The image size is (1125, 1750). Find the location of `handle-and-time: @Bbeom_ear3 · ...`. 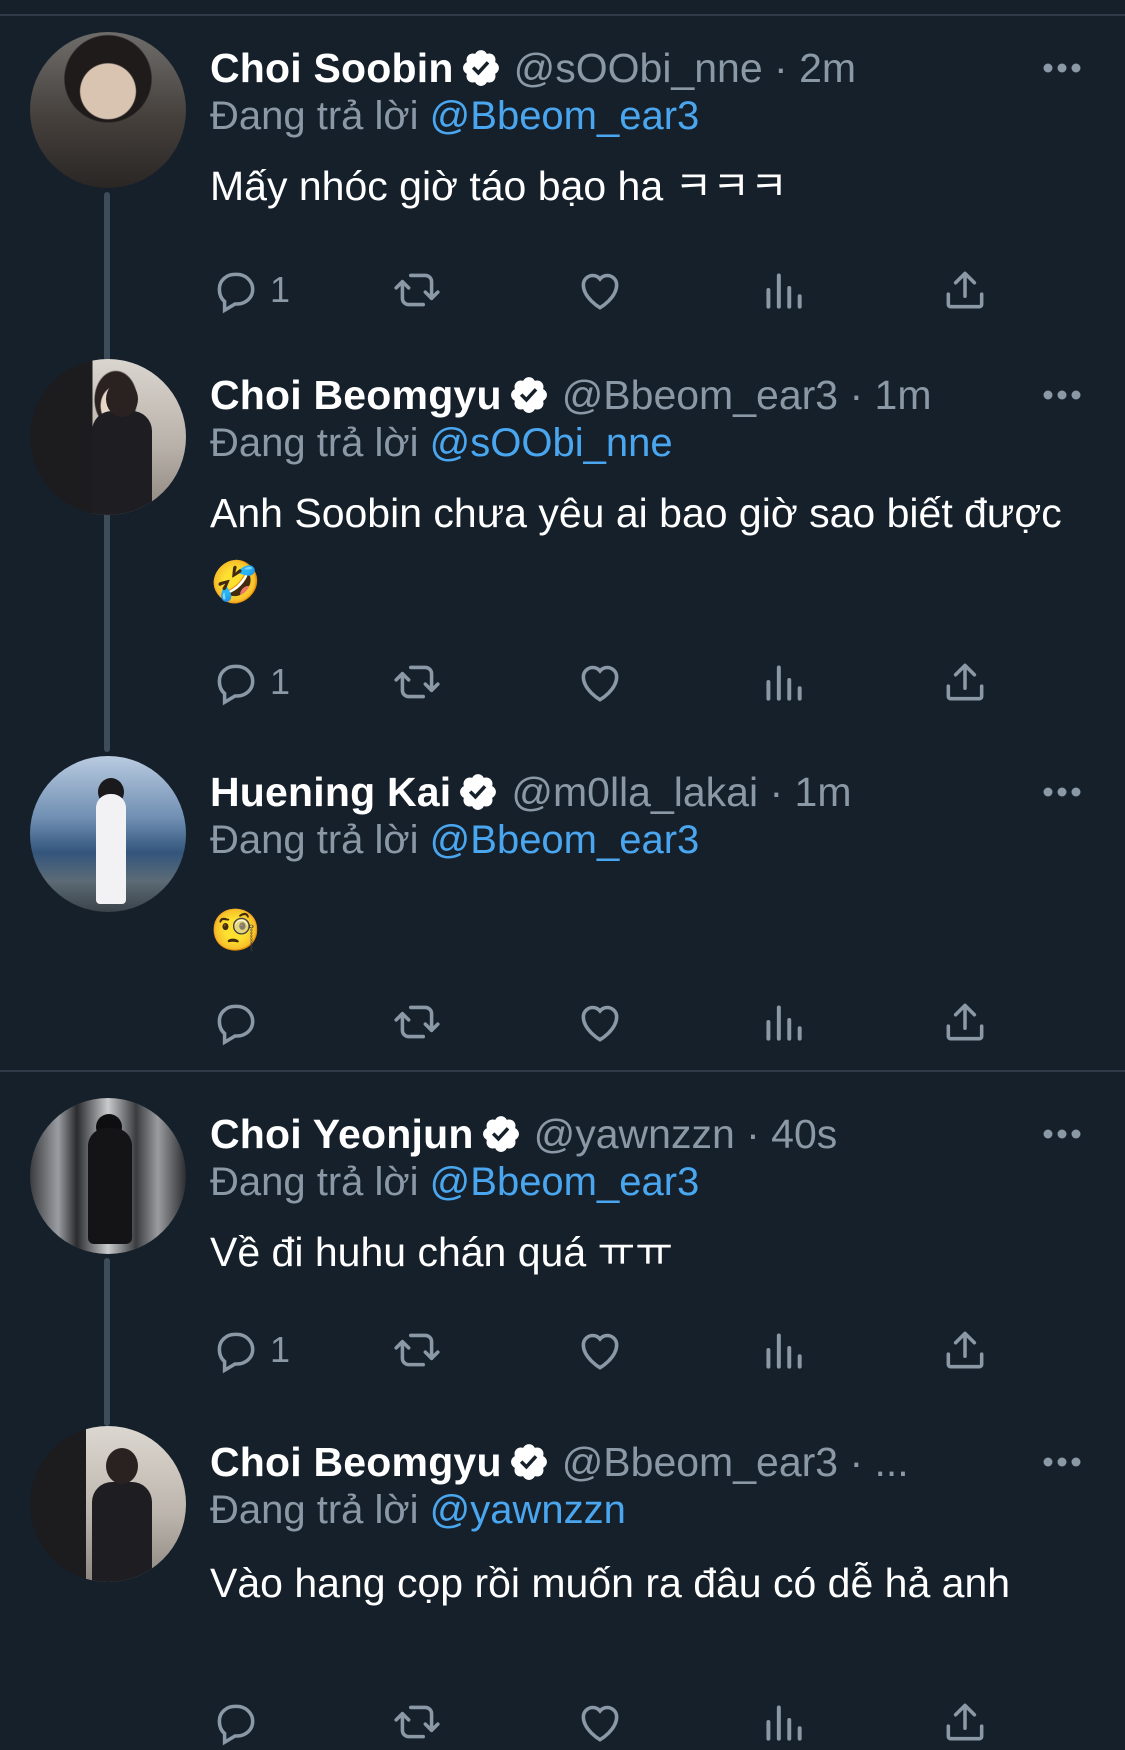

handle-and-time: @Bbeom_ear3 · ... is located at coordinates (735, 1462).